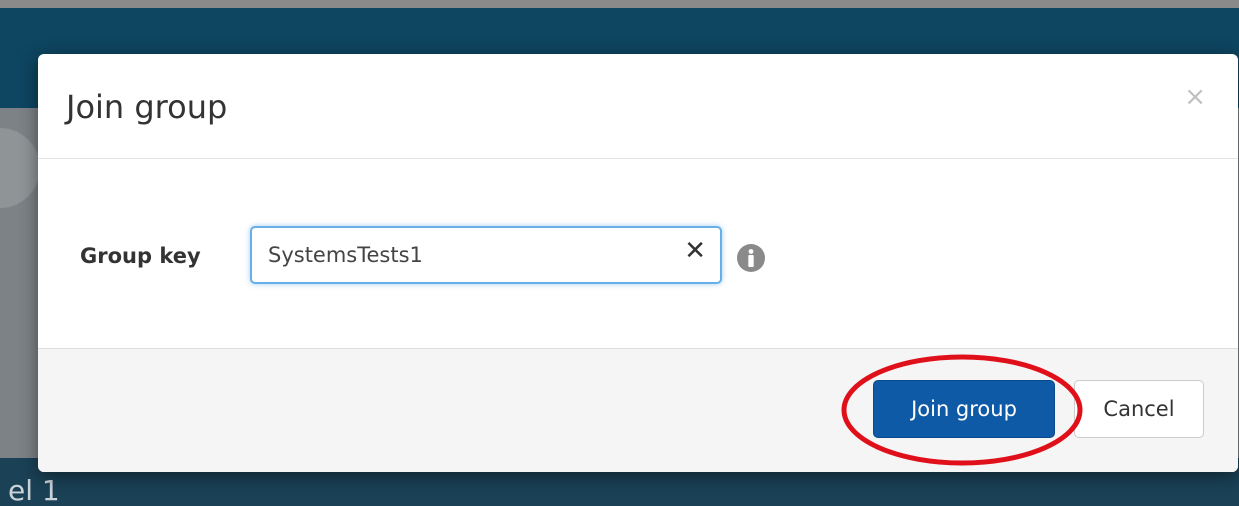  Describe the element at coordinates (695, 251) in the screenshot. I see `clear-input-icon: ✕` at that location.